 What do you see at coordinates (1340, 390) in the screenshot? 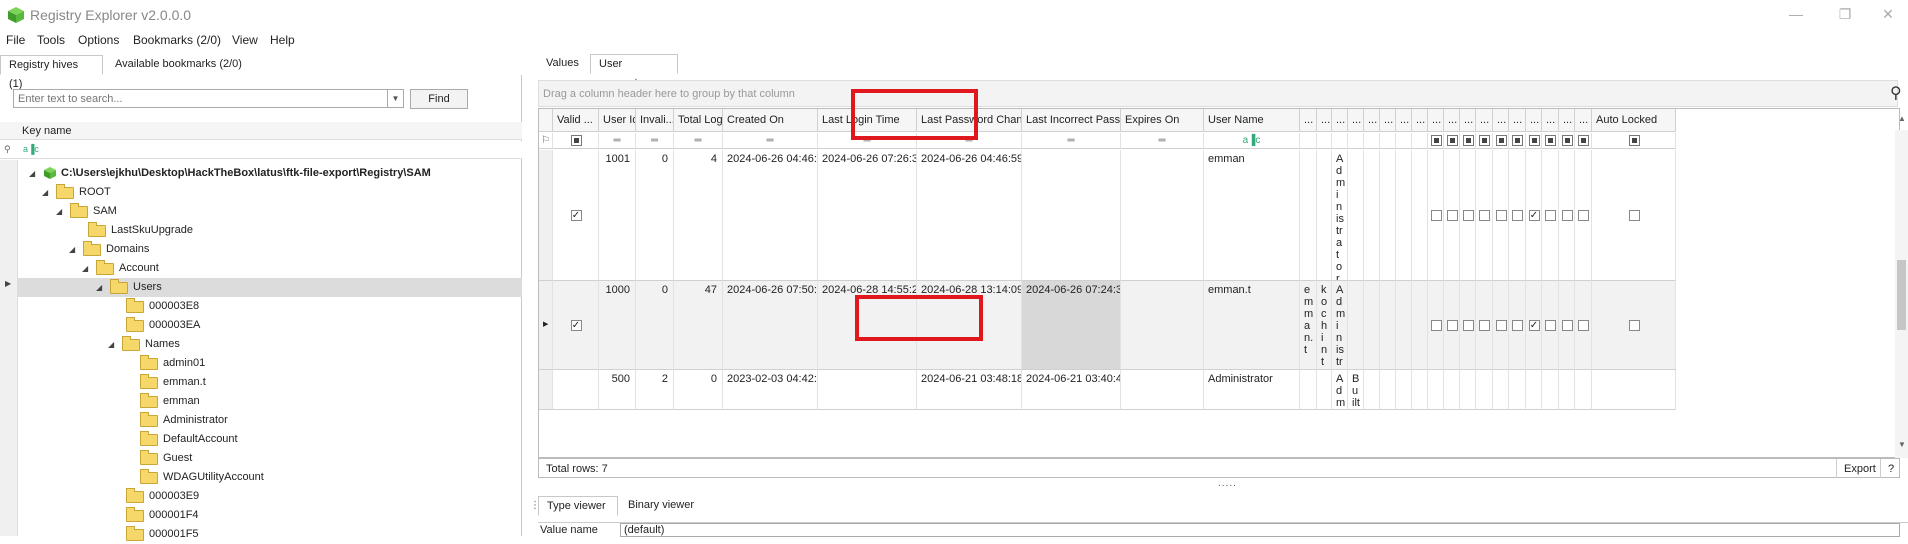
I see `grid-cell: Admi` at bounding box center [1340, 390].